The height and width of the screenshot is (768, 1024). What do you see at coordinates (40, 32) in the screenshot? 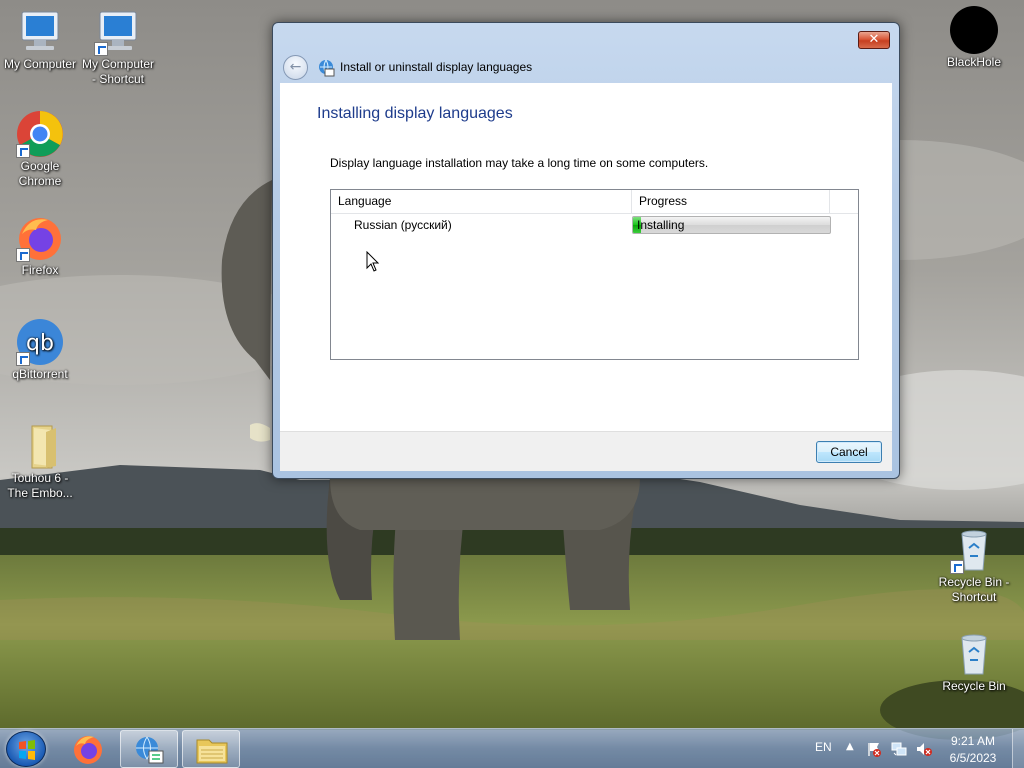
I see `computer-icon` at bounding box center [40, 32].